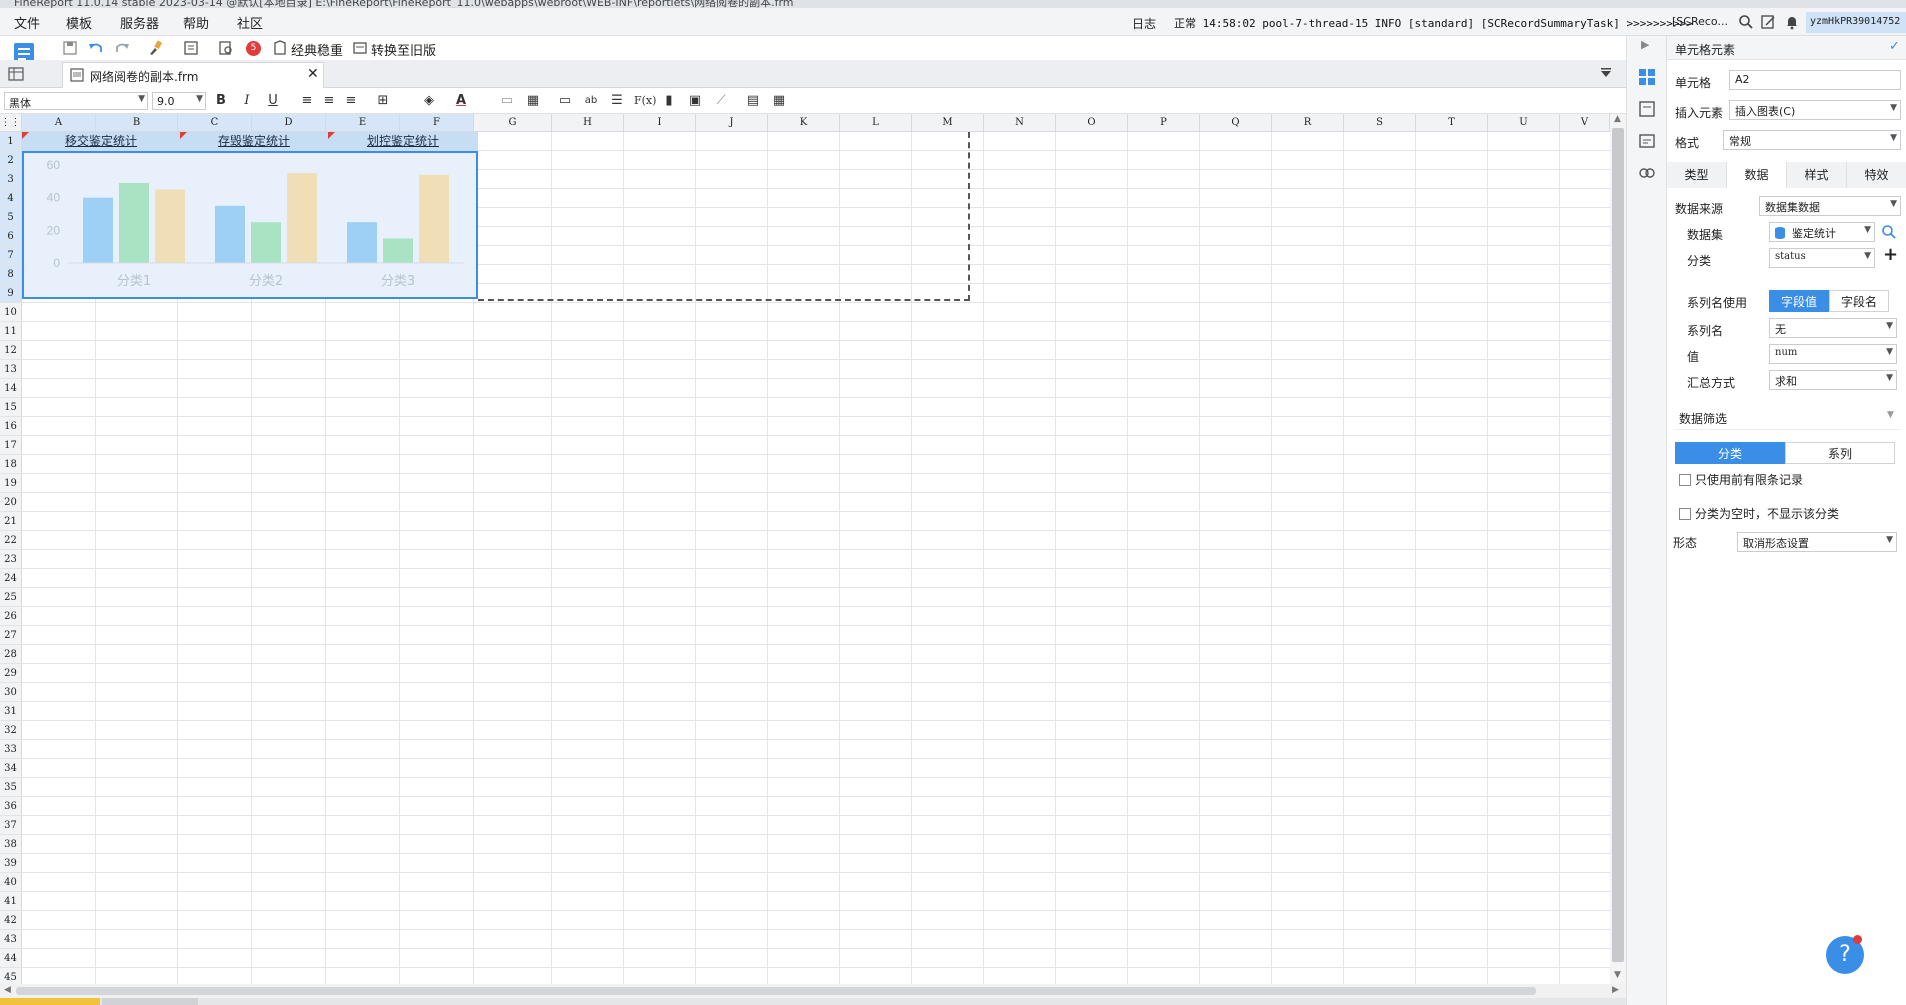 The height and width of the screenshot is (1005, 1906). I want to click on column-header-q: Q, so click(1236, 123).